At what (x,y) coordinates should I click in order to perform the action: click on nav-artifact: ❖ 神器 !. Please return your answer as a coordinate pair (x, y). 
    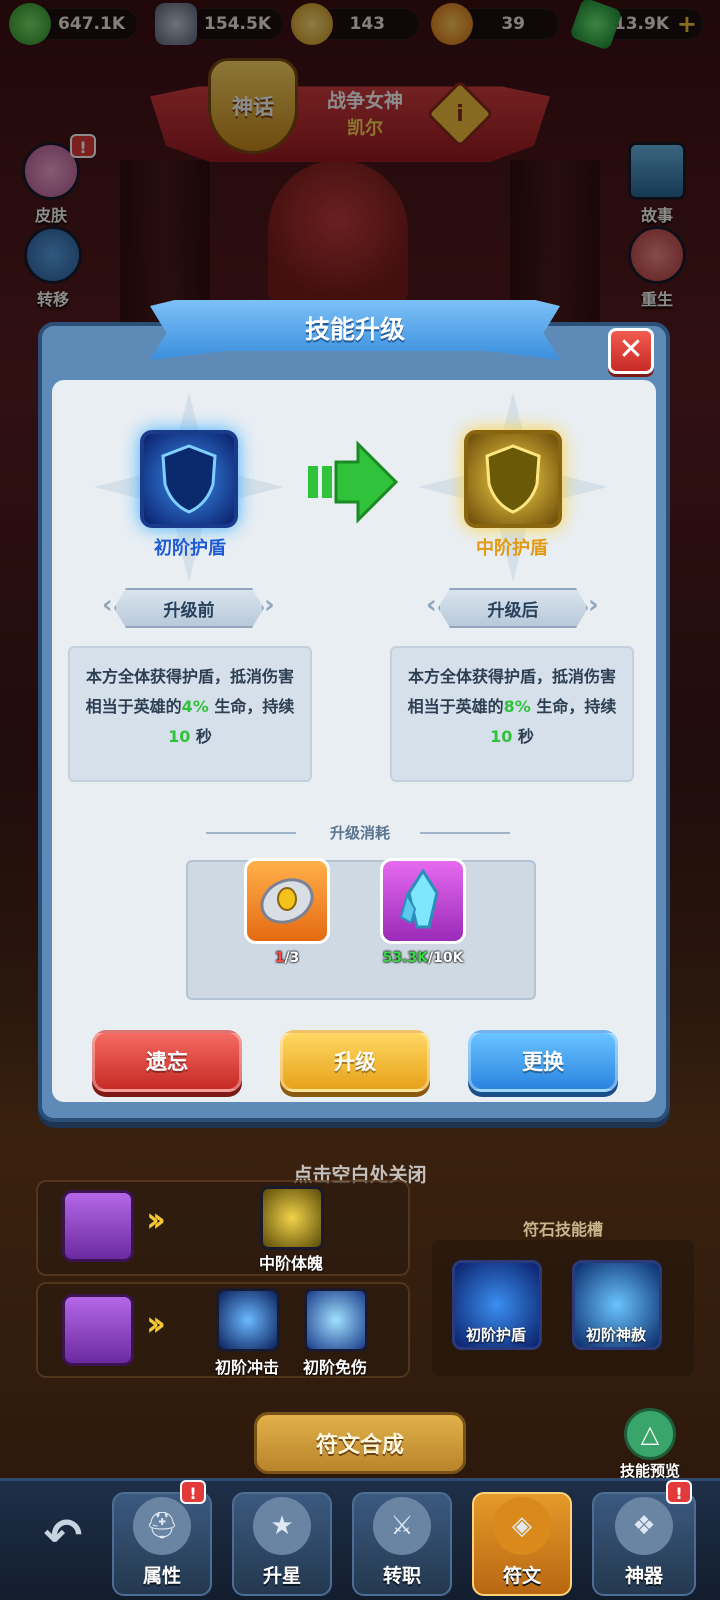
    Looking at the image, I should click on (644, 1538).